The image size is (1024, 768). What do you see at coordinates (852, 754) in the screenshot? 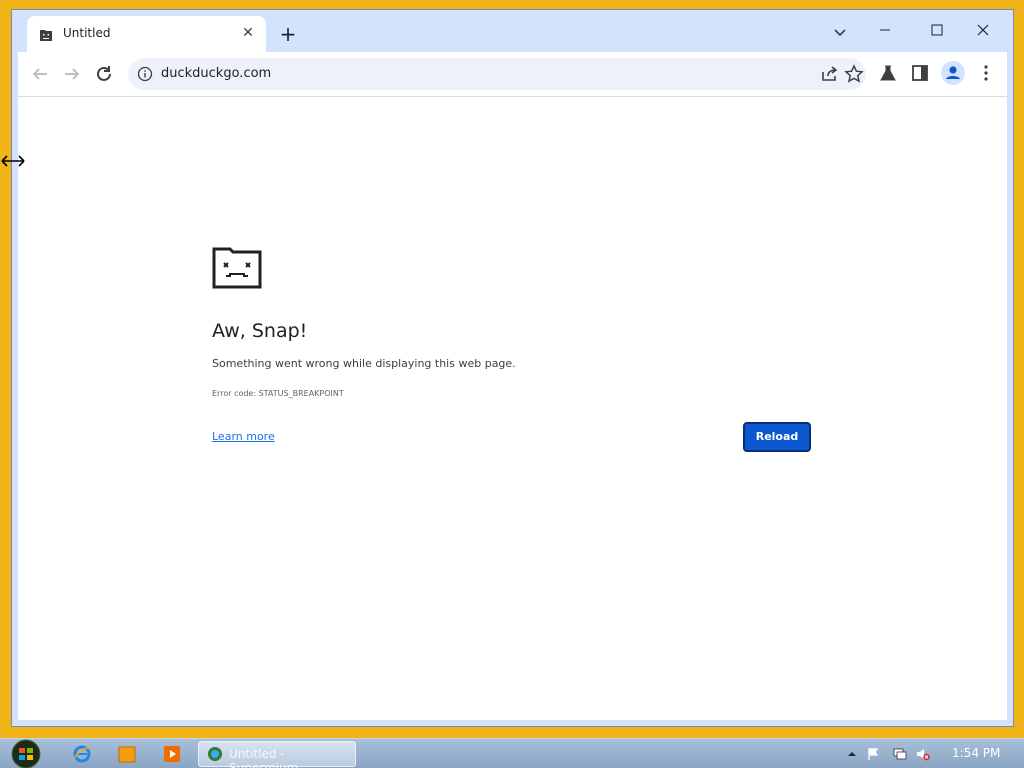
I see `tray-expand-icon` at bounding box center [852, 754].